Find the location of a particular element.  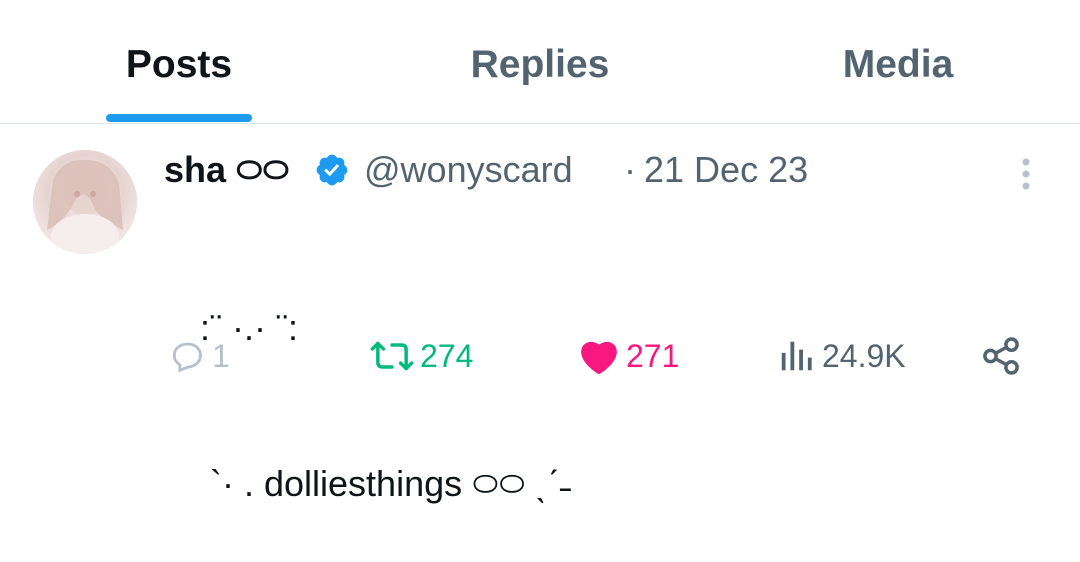

active-tab-indicator is located at coordinates (179, 118).